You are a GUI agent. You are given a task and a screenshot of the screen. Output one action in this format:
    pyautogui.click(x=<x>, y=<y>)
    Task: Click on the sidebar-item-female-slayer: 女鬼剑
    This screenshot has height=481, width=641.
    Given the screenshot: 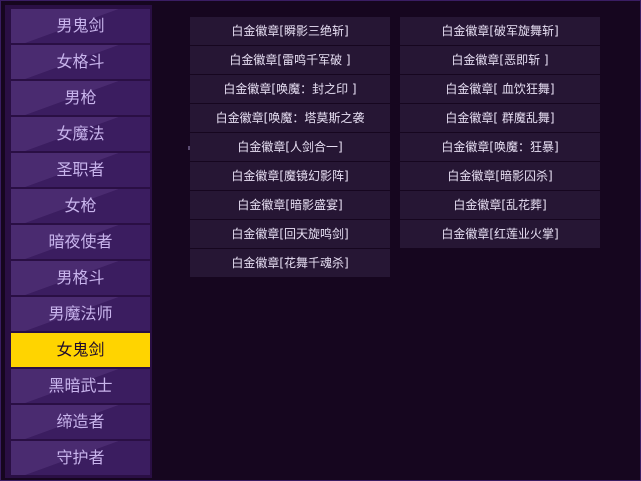 What is the action you would take?
    pyautogui.click(x=80, y=350)
    